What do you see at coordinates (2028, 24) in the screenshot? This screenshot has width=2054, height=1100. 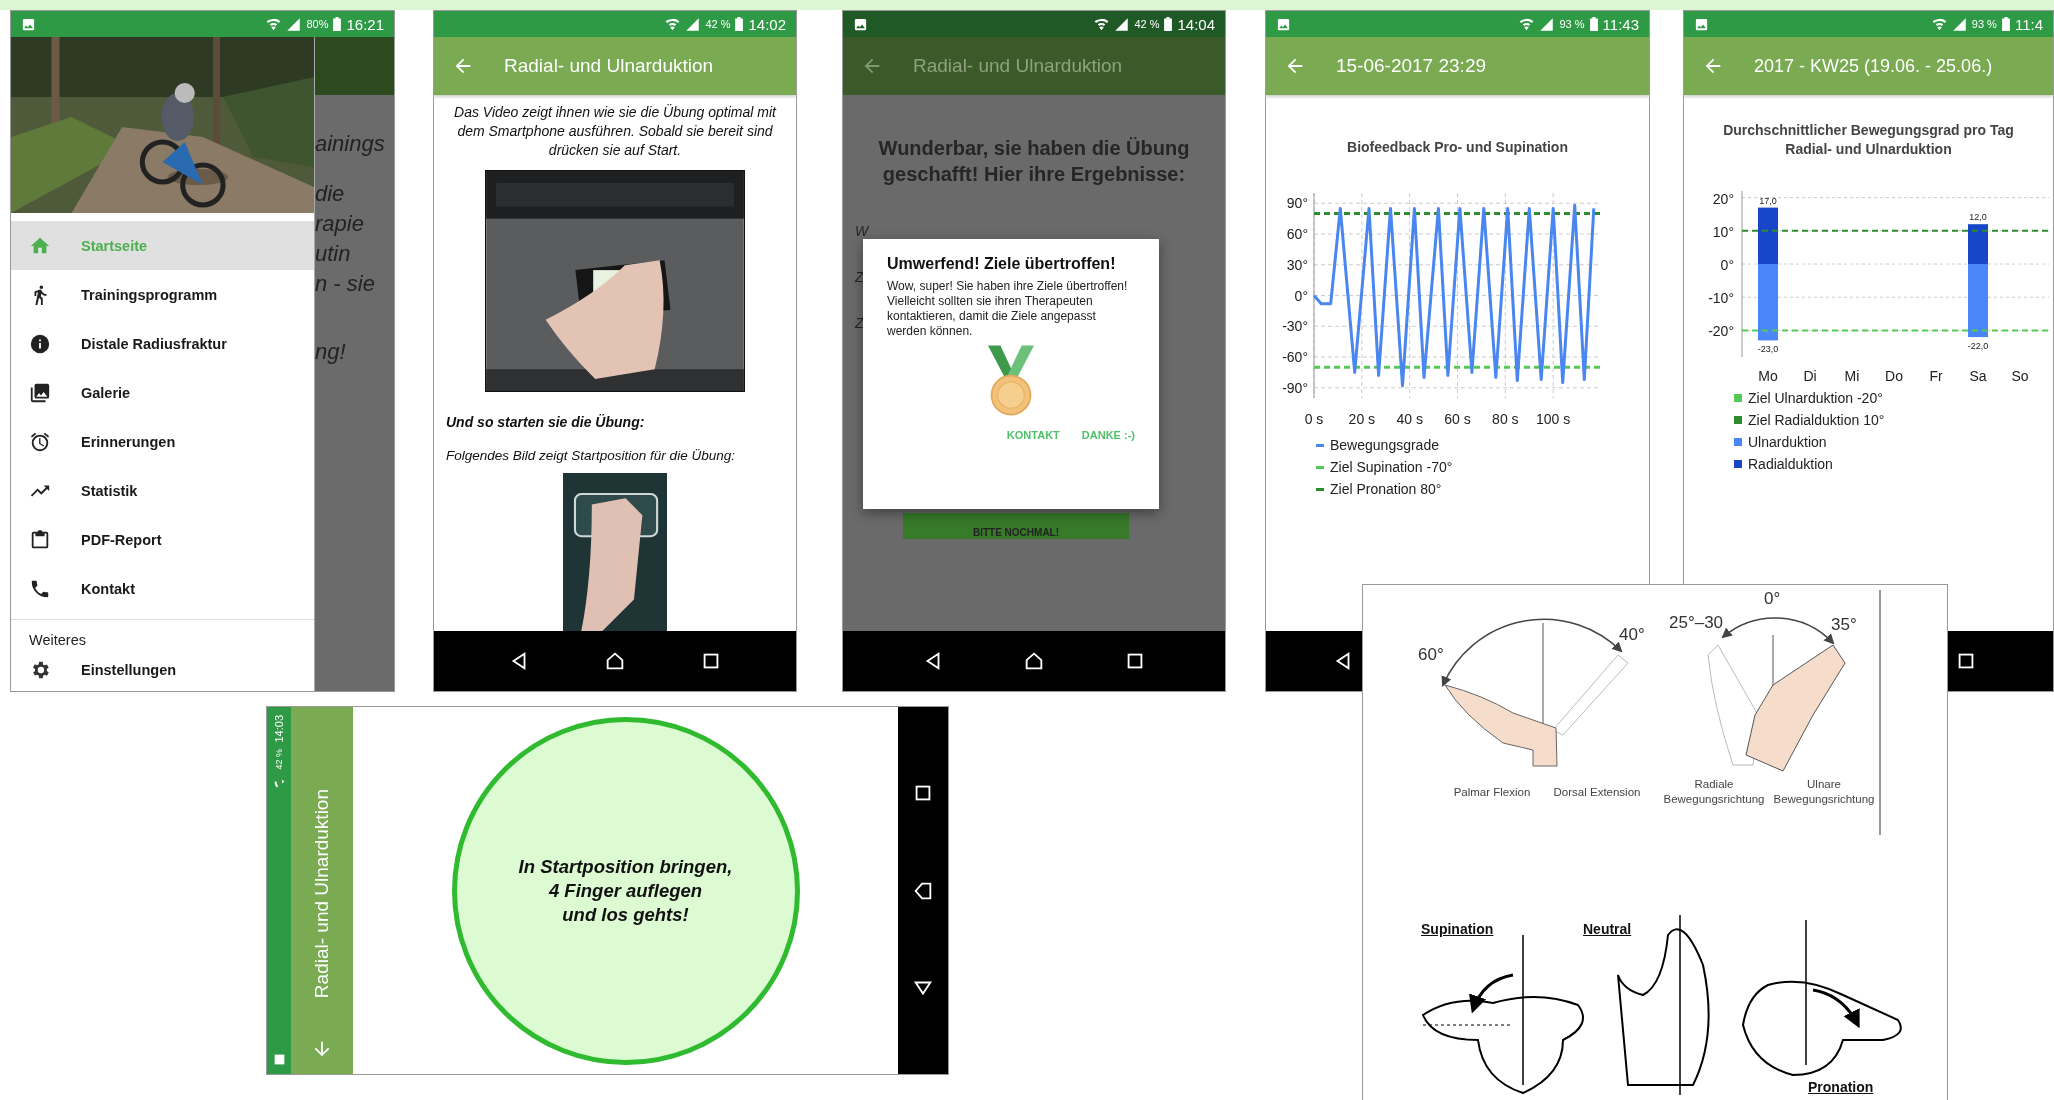 I see `clock-time: 11:4` at bounding box center [2028, 24].